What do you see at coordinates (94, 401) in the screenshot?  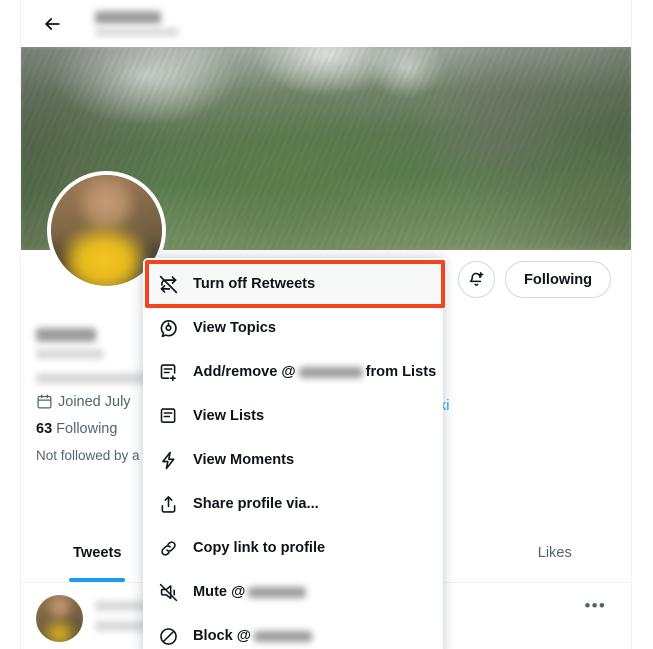 I see `joined-date-label: Joined July` at bounding box center [94, 401].